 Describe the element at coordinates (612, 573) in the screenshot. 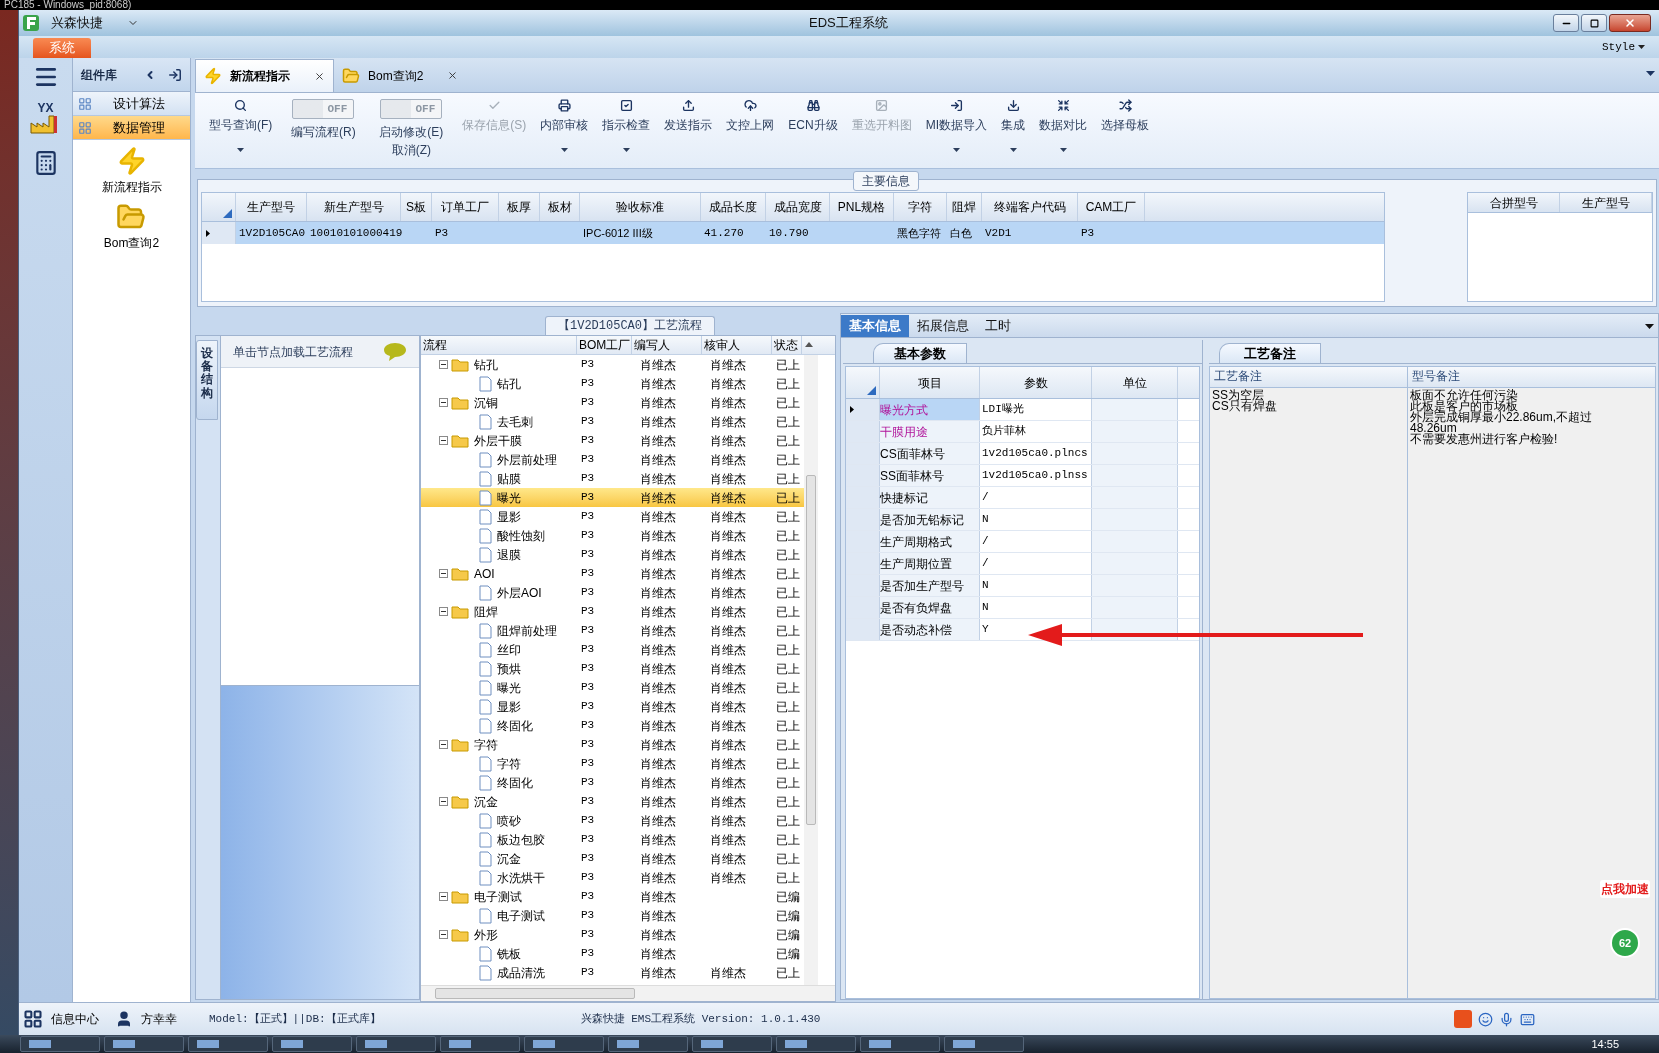

I see `tree-row: AOI P3 肖维杰 肖维杰 已上` at that location.